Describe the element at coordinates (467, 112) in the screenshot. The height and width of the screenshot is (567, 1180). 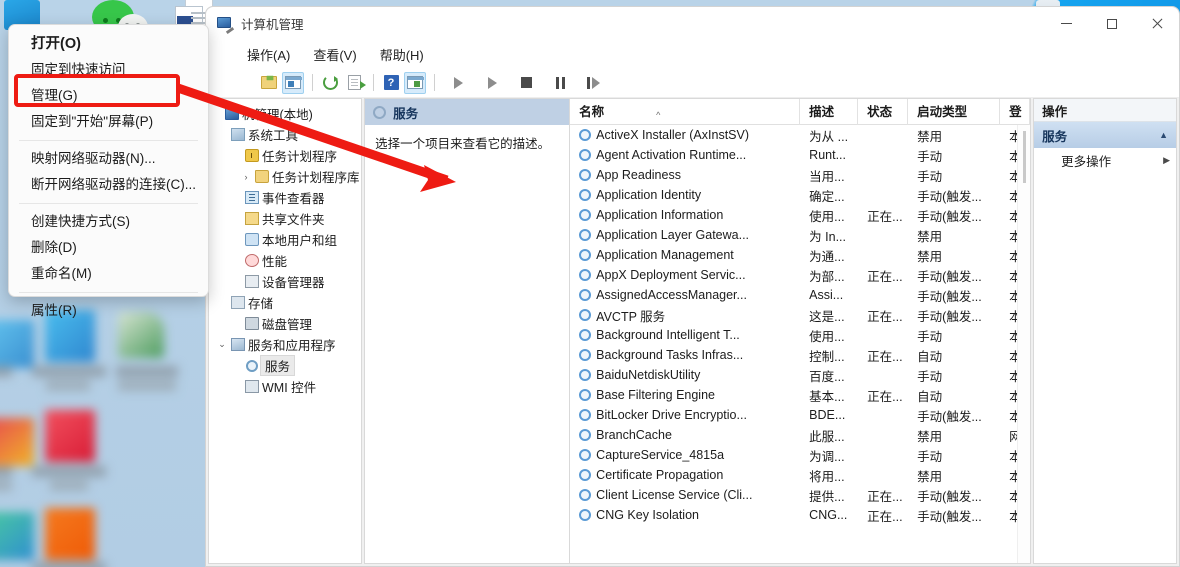
I see `service-description-header: 服务` at that location.